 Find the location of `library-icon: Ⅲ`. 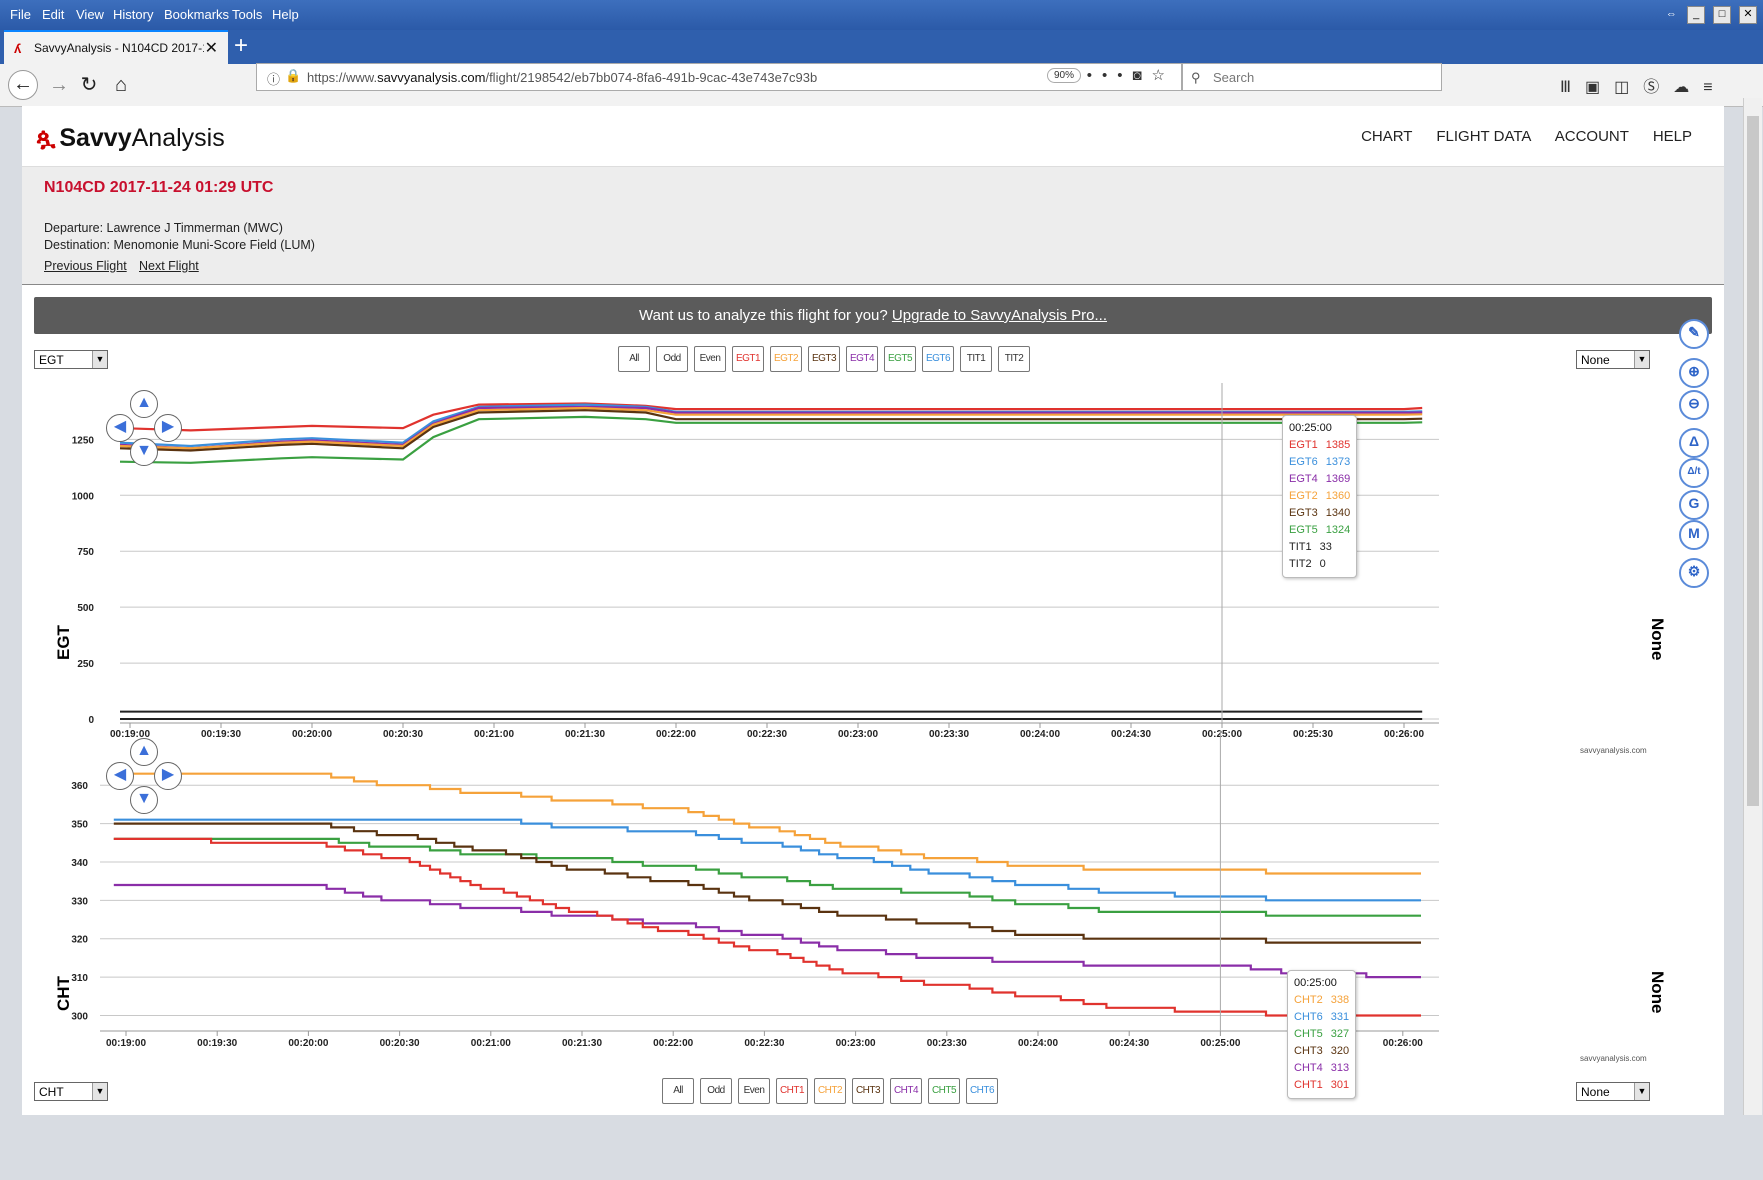

library-icon: Ⅲ is located at coordinates (1572, 87).